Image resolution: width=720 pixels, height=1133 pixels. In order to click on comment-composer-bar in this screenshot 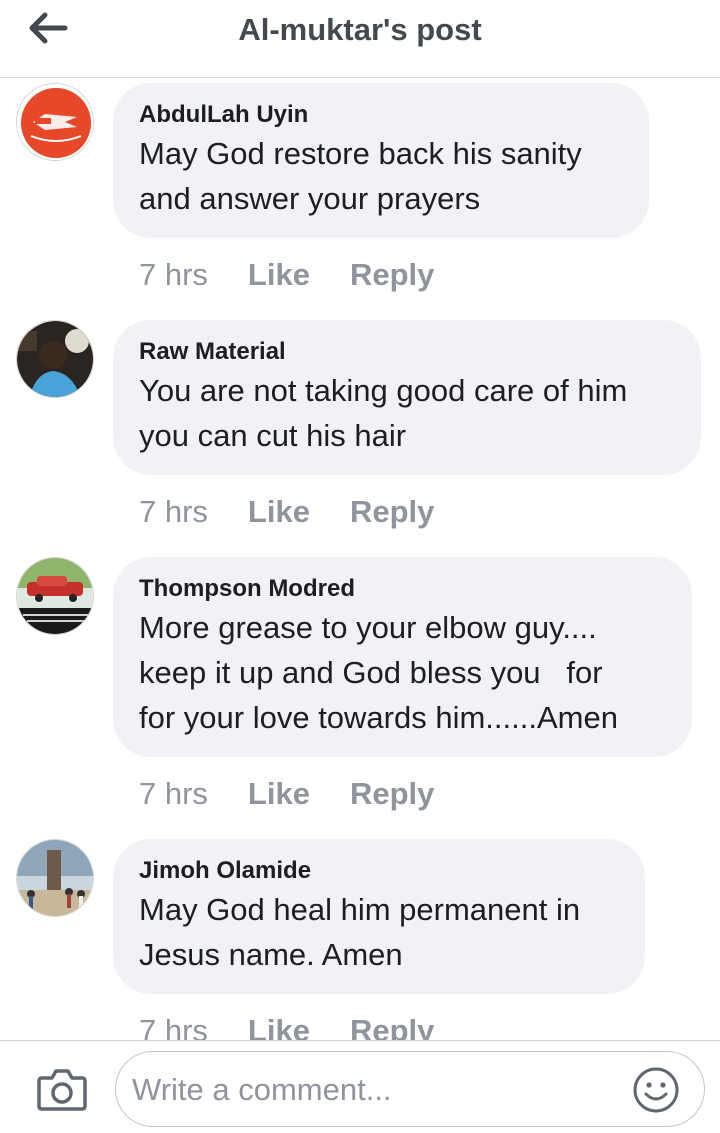, I will do `click(360, 1086)`.